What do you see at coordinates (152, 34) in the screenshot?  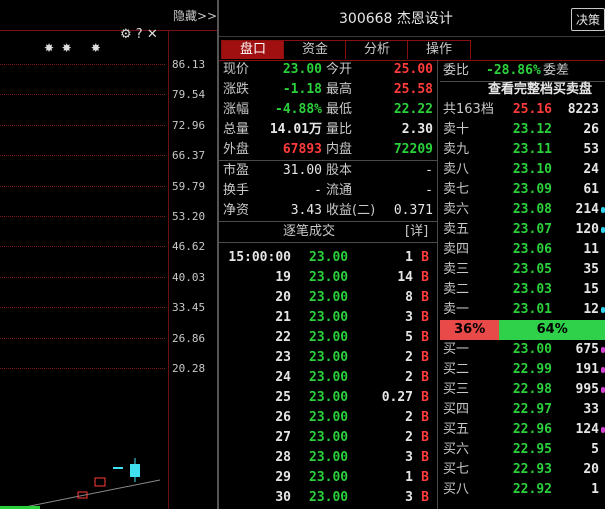 I see `close-icon: ✕` at bounding box center [152, 34].